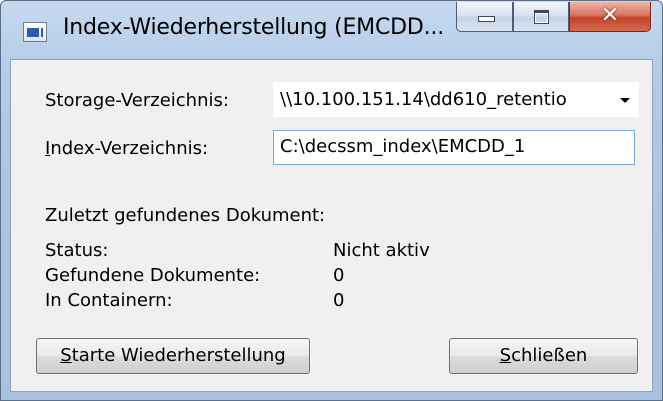 The width and height of the screenshot is (663, 401). Describe the element at coordinates (185, 215) in the screenshot. I see `last-found-document-label: Zuletzt gefundenes Dokument:` at that location.